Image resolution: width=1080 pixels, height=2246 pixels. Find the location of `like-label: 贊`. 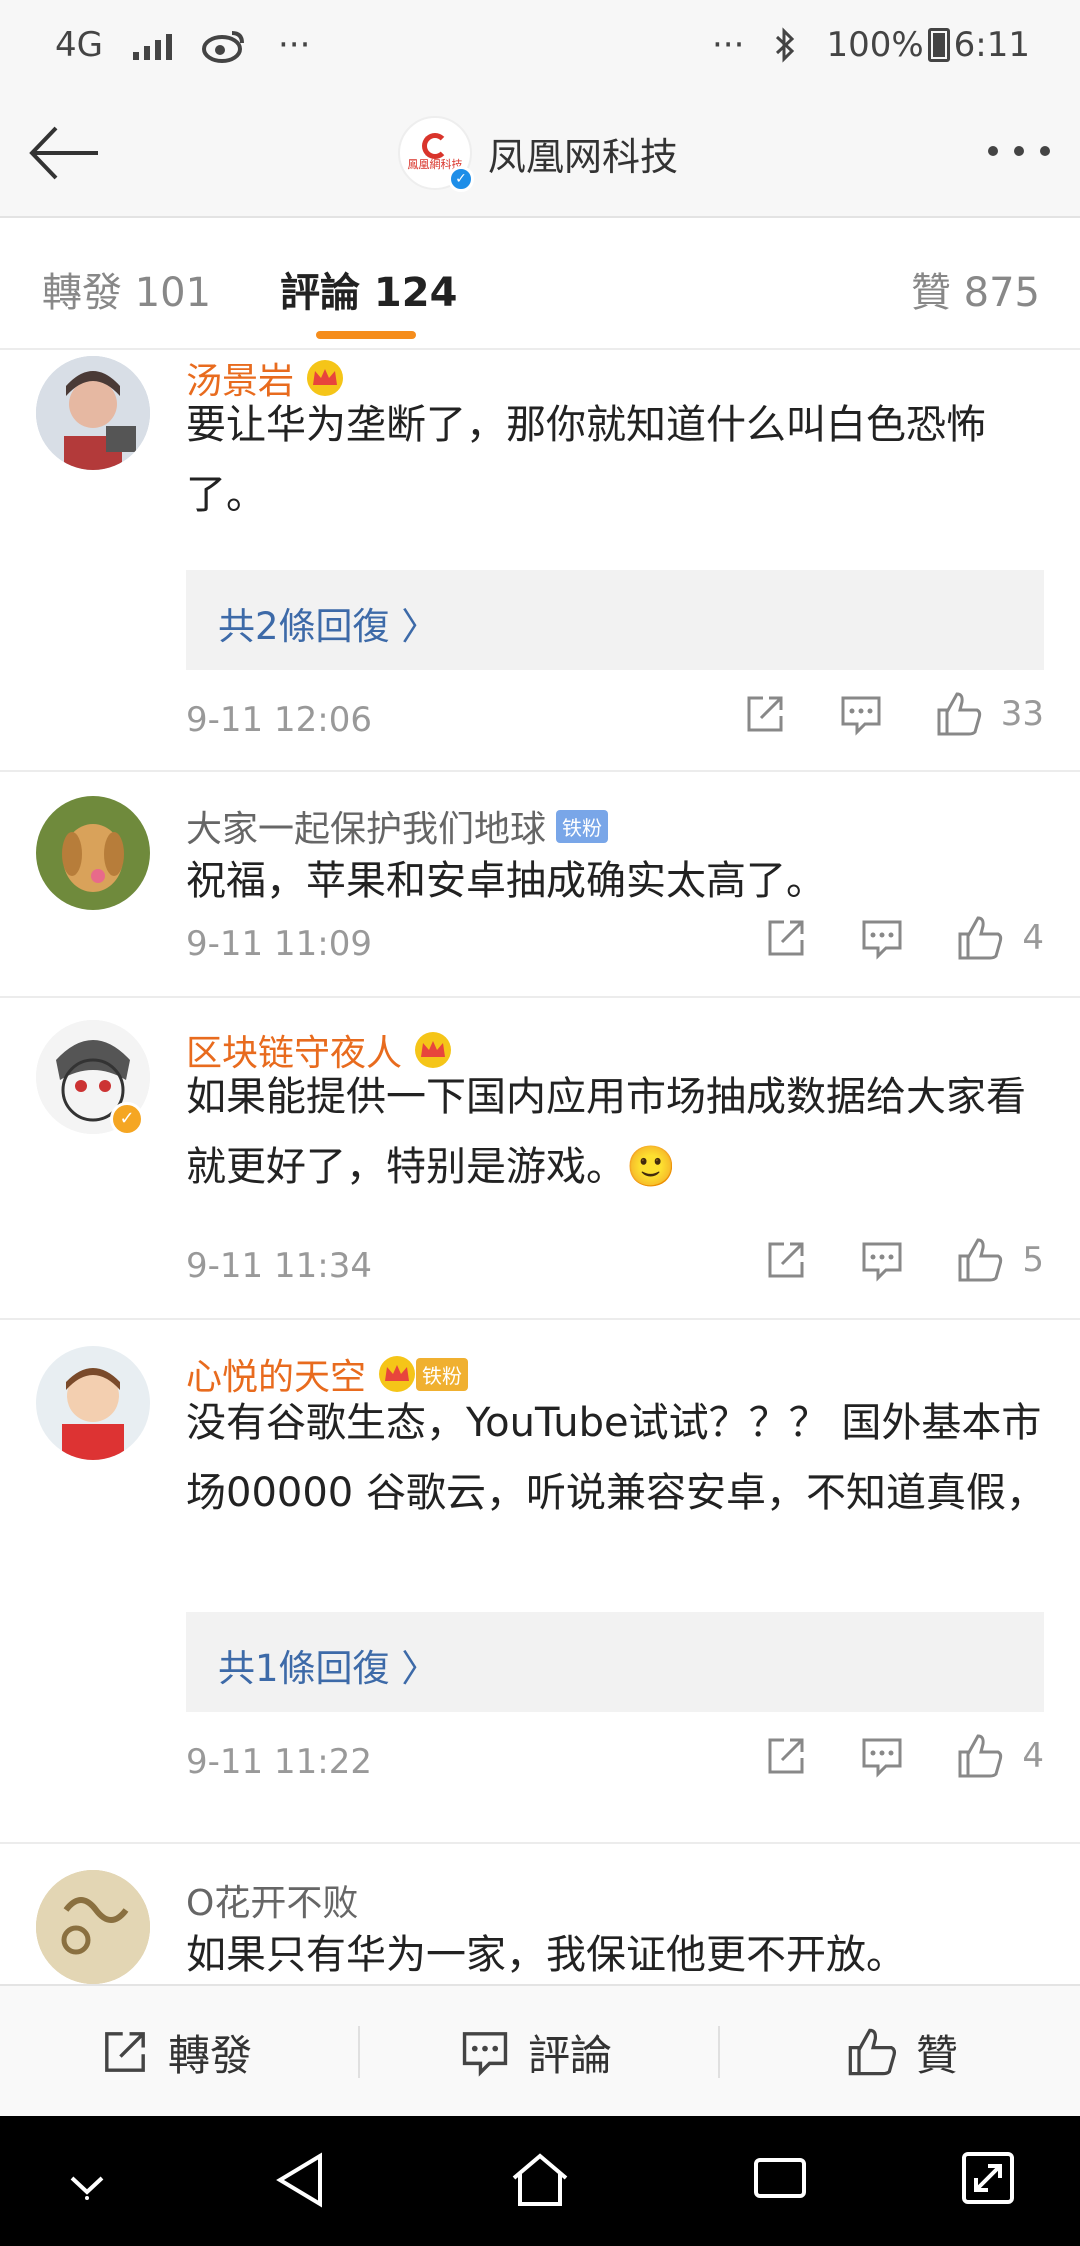

like-label: 贊 is located at coordinates (937, 2055).